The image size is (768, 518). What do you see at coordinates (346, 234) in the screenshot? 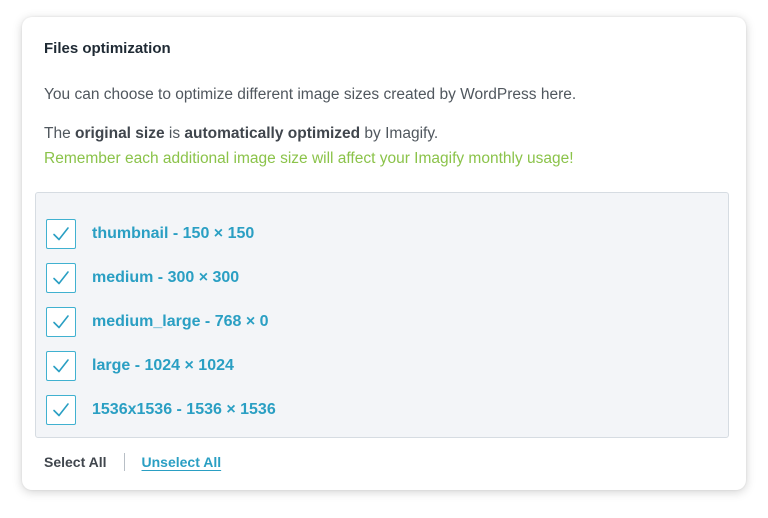
I see `size-option-thumbnail: thumbnail - 150 × 150` at bounding box center [346, 234].